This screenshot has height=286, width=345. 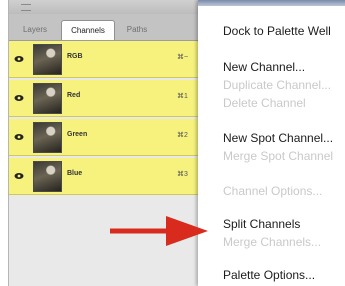 I want to click on menu-top-edge, so click(x=271, y=3).